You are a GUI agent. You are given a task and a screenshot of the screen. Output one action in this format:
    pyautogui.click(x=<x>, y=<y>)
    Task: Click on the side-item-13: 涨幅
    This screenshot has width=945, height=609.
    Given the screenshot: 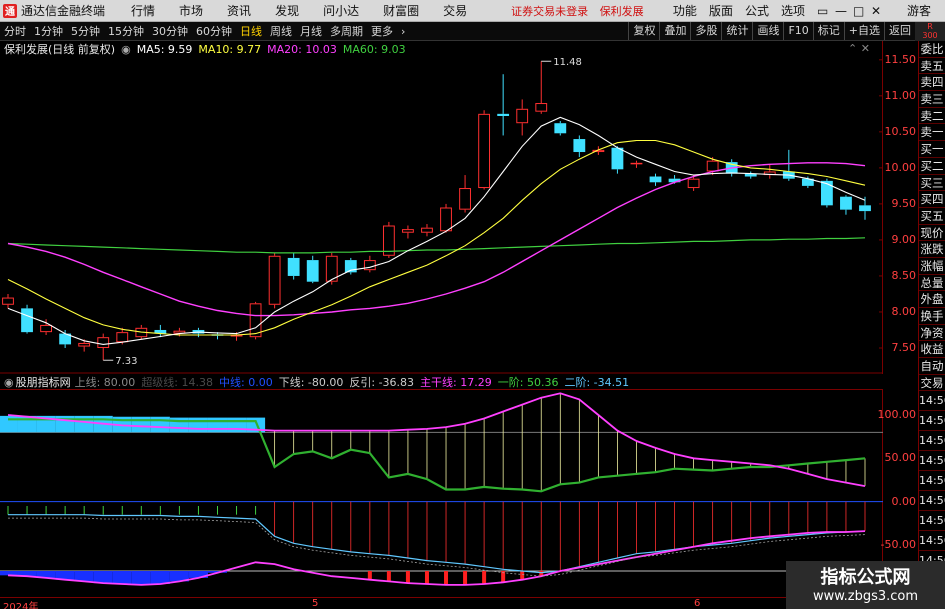 What is the action you would take?
    pyautogui.click(x=932, y=266)
    